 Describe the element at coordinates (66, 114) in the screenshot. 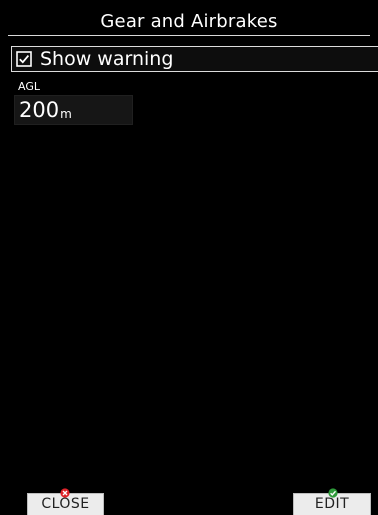

I see `agl-unit: m` at that location.